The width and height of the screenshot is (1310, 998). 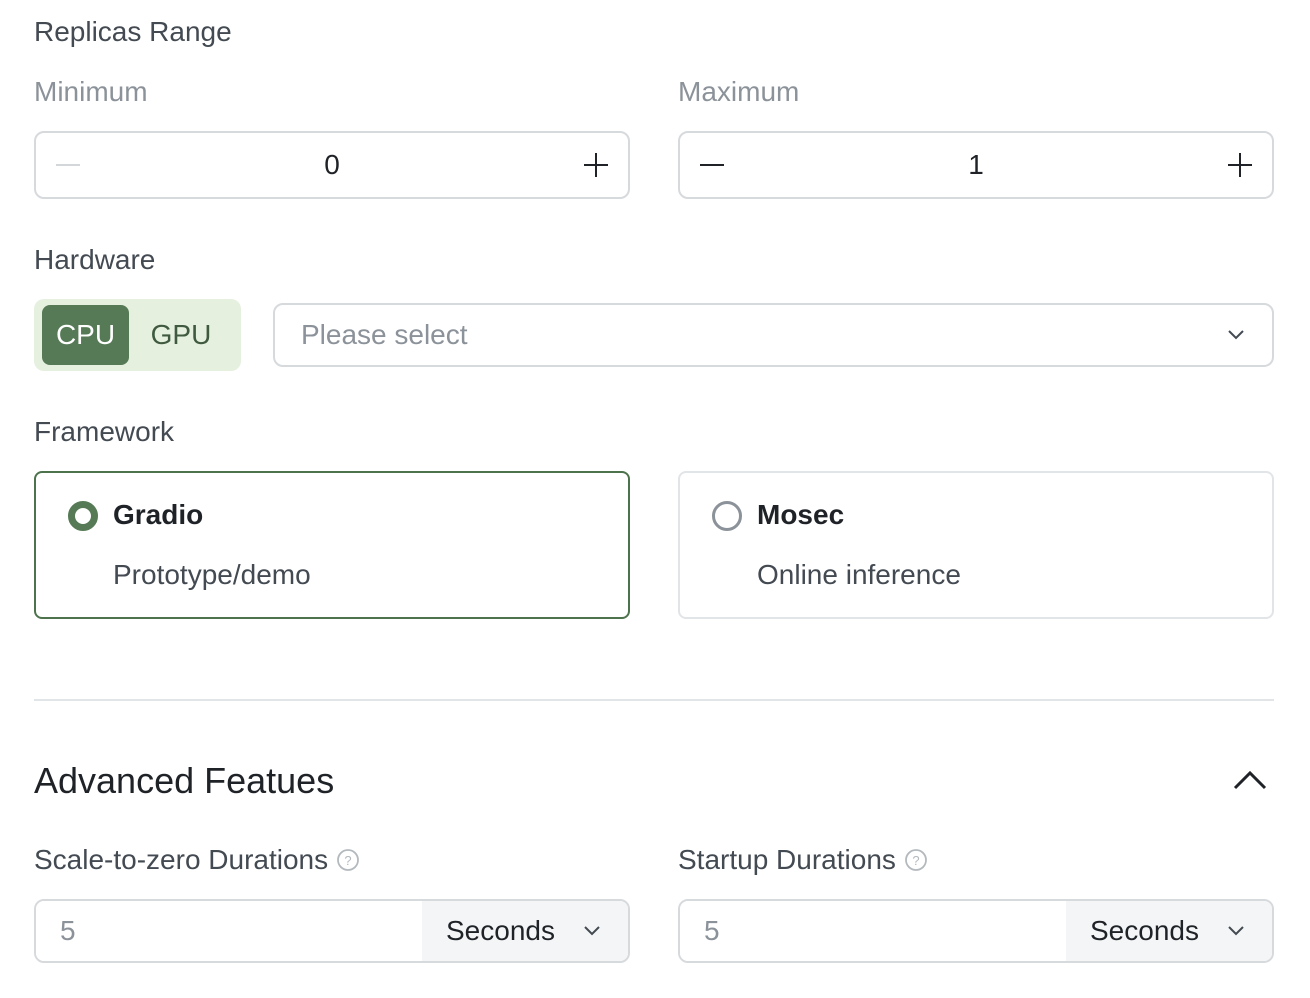 I want to click on section-divider, so click(x=654, y=700).